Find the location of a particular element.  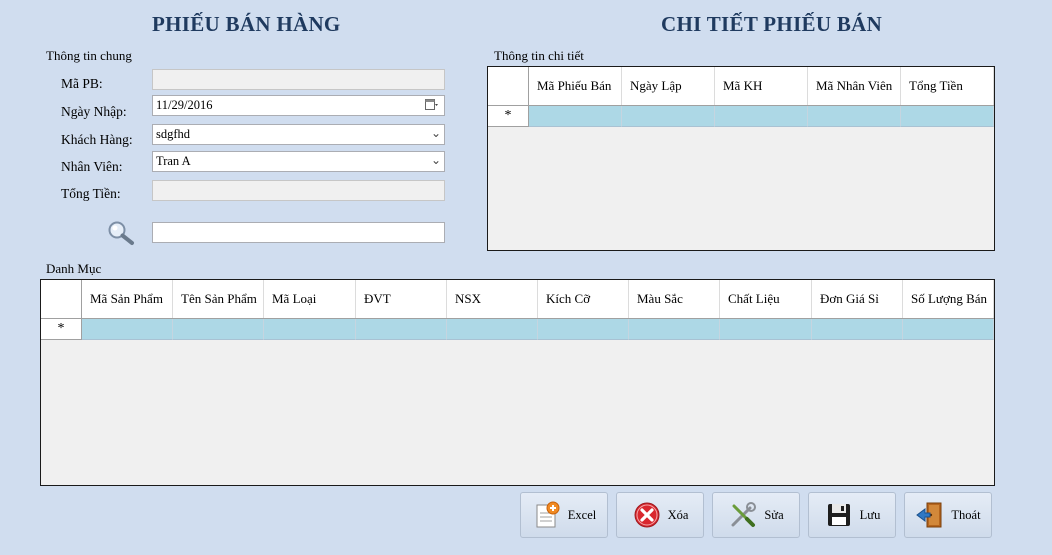

catalog-col-dvt: ĐVT is located at coordinates (401, 299).